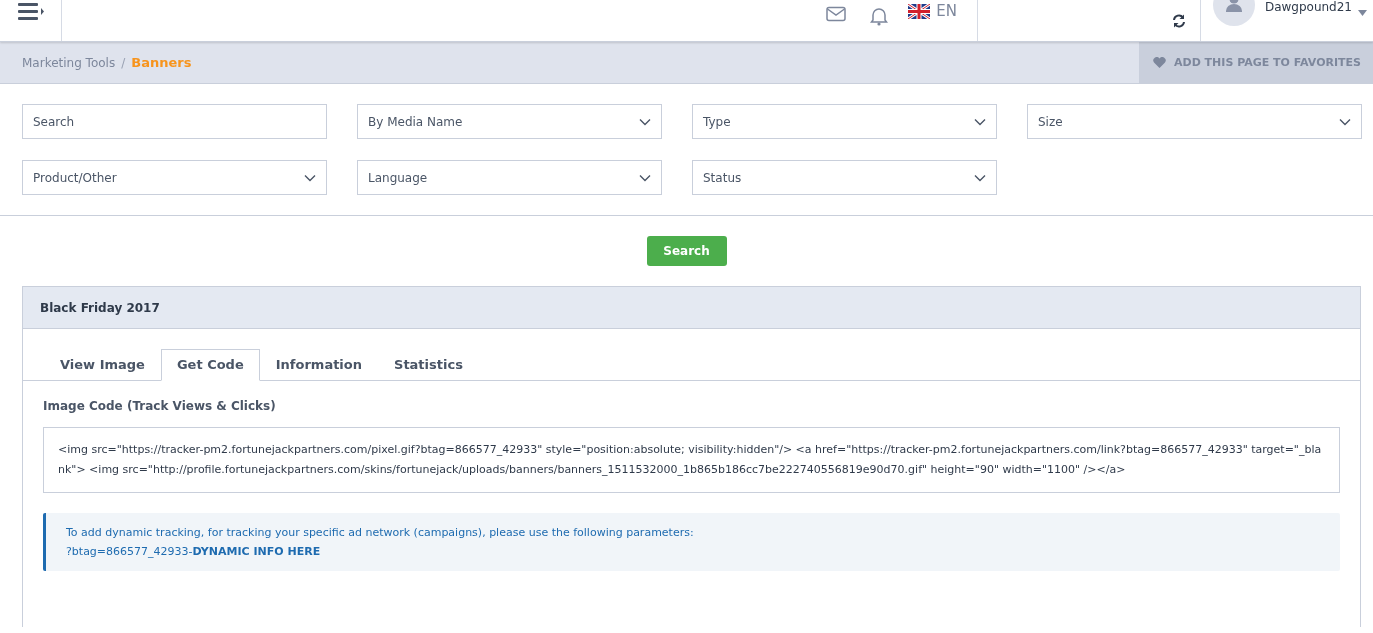 This screenshot has height=633, width=1373. What do you see at coordinates (919, 11) in the screenshot?
I see `flag-icon` at bounding box center [919, 11].